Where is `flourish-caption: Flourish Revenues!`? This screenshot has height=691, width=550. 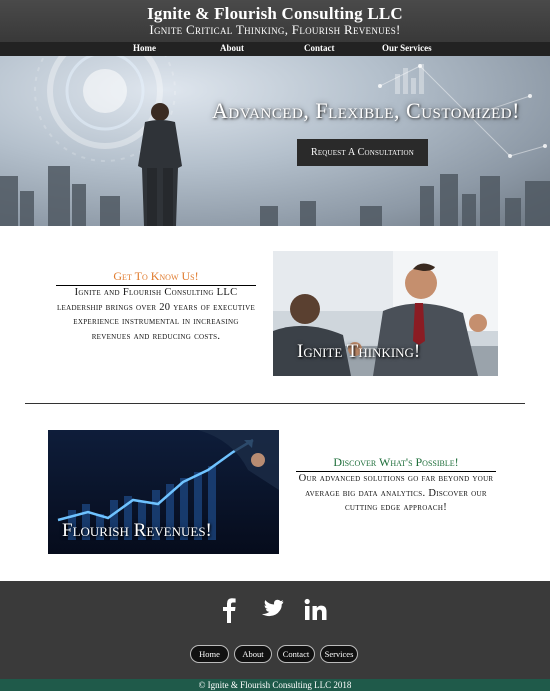 flourish-caption: Flourish Revenues! is located at coordinates (137, 530).